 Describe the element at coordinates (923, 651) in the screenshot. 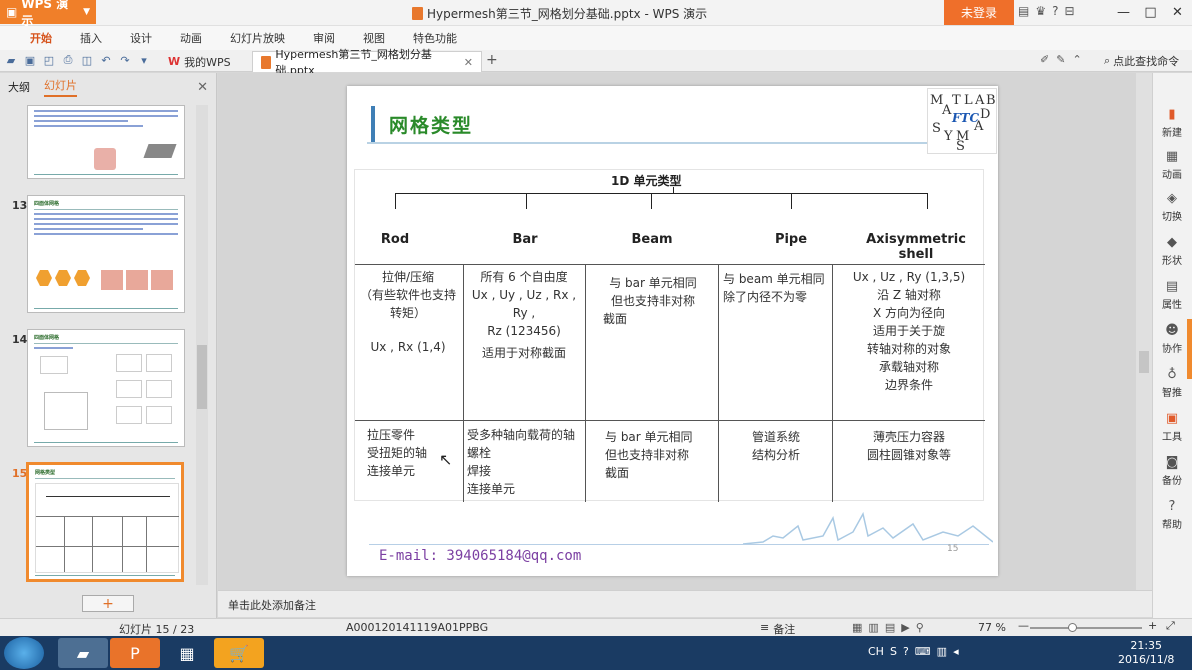

I see `keyboard-icon: ⌨` at that location.